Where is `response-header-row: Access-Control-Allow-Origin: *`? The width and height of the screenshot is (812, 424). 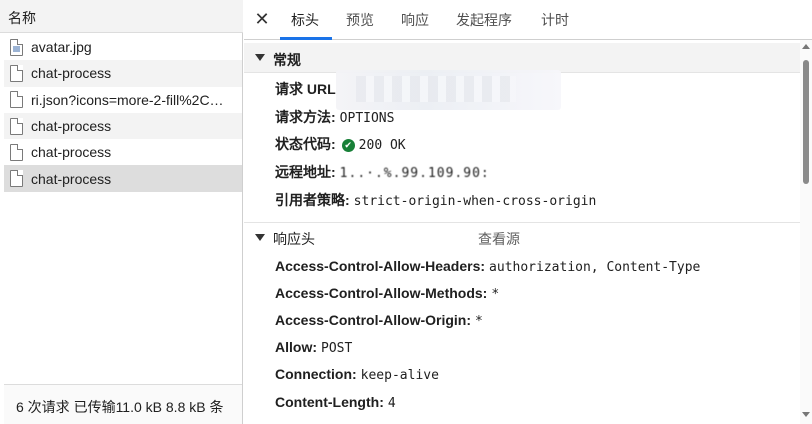
response-header-row: Access-Control-Allow-Origin: * is located at coordinates (379, 323).